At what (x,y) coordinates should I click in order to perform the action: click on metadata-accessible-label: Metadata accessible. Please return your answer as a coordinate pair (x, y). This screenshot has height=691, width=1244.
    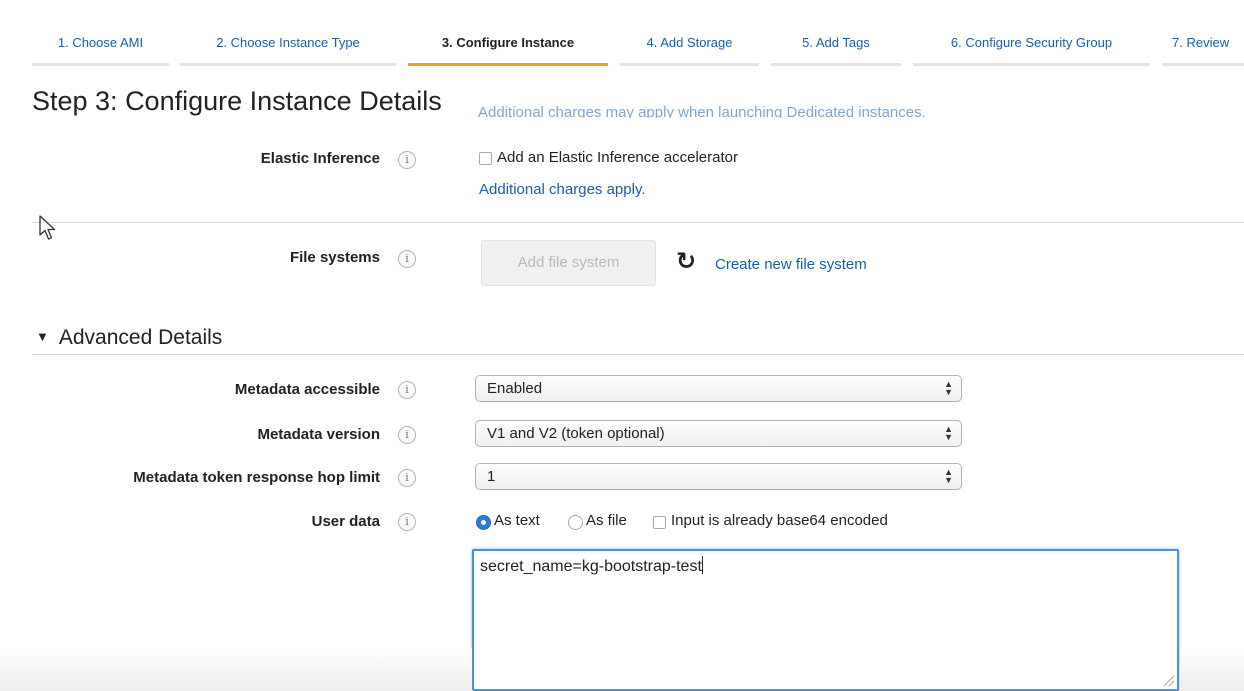
    Looking at the image, I should click on (307, 389).